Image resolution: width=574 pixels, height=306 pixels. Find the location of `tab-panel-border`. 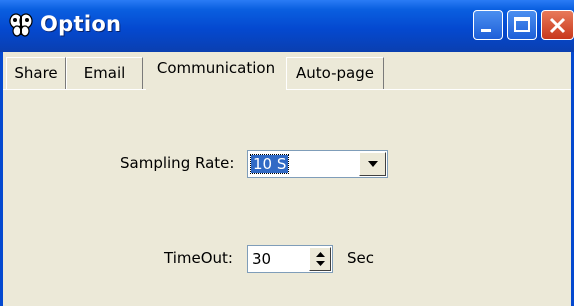

tab-panel-border is located at coordinates (287, 89).